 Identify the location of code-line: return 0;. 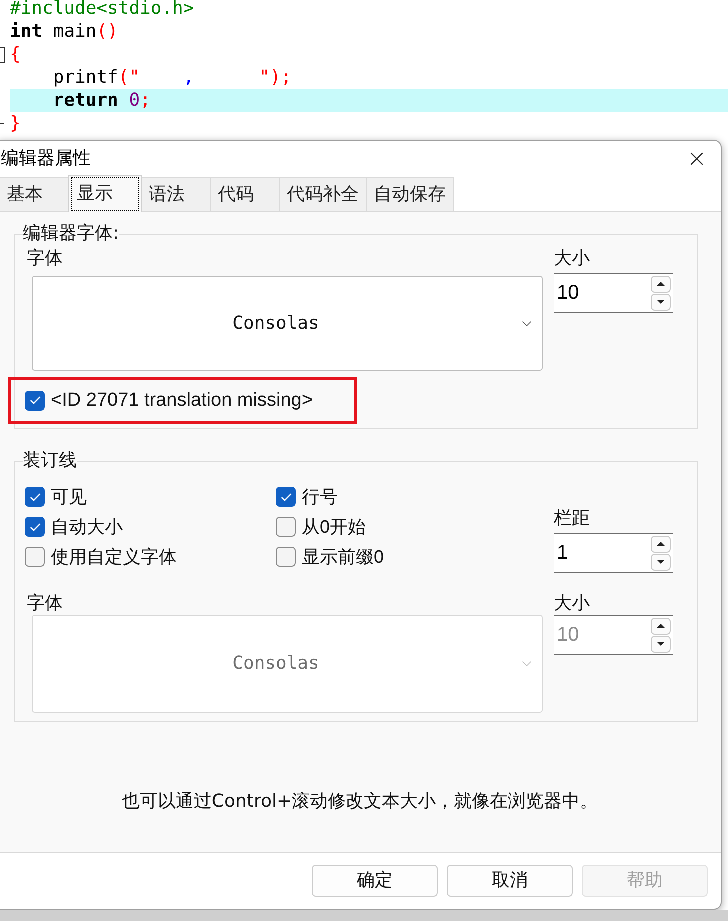
(101, 100).